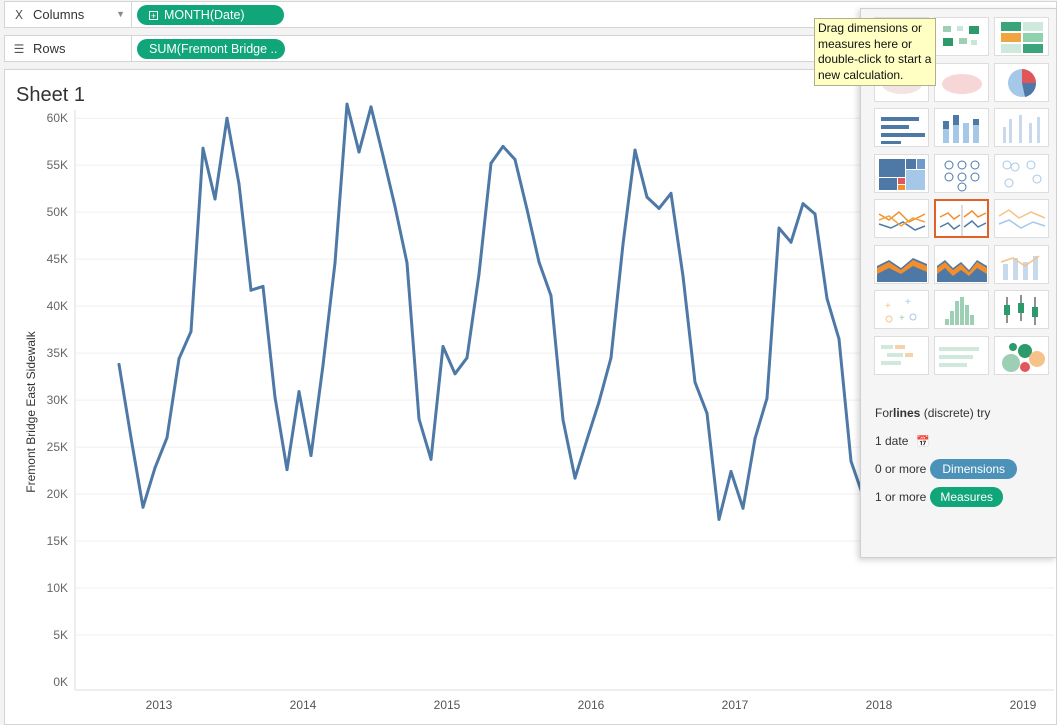 This screenshot has height=725, width=1057. I want to click on x-tick-label: 2016, so click(591, 705).